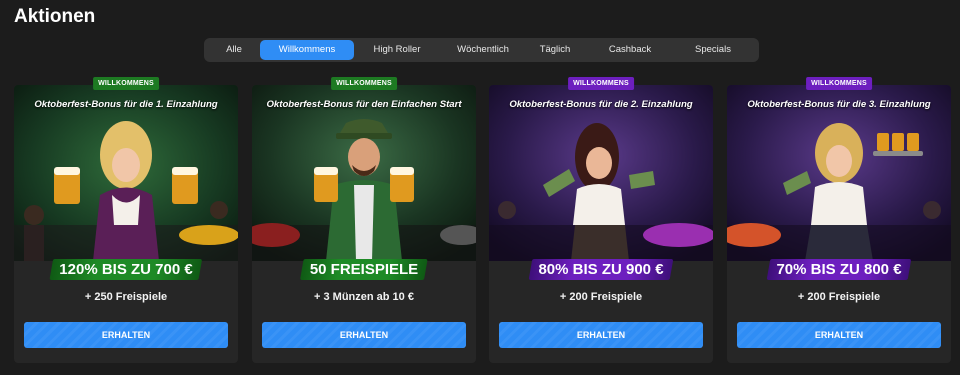 This screenshot has width=960, height=375. What do you see at coordinates (839, 269) in the screenshot?
I see `bonus-amount: 70% BIS ZU 800 €` at bounding box center [839, 269].